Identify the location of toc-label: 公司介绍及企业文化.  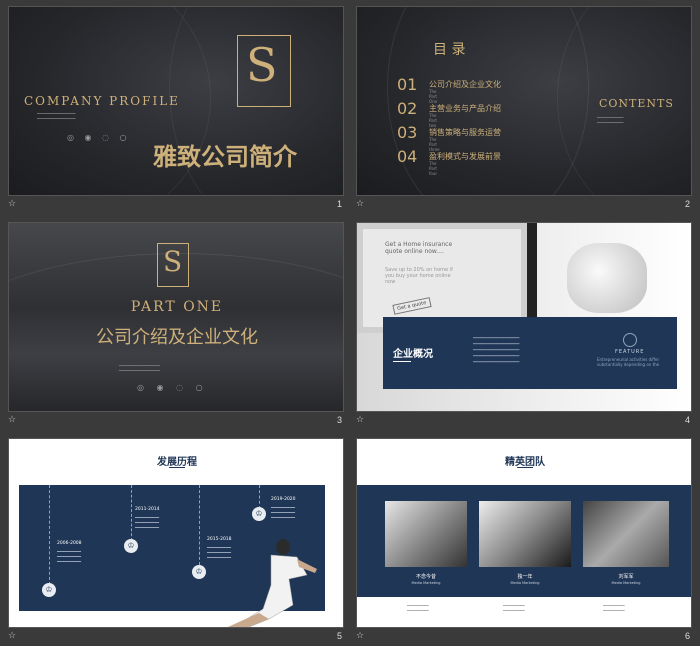
(465, 84).